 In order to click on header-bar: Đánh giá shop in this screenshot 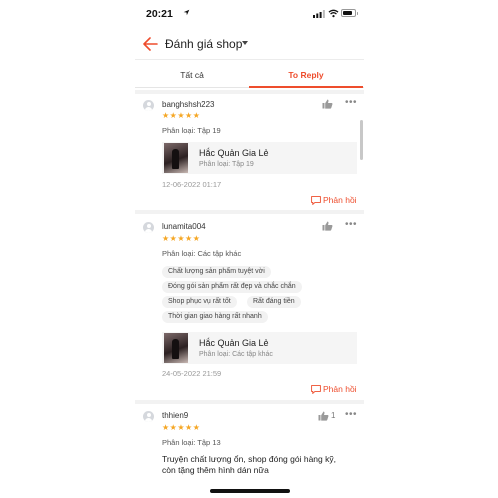, I will do `click(249, 45)`.